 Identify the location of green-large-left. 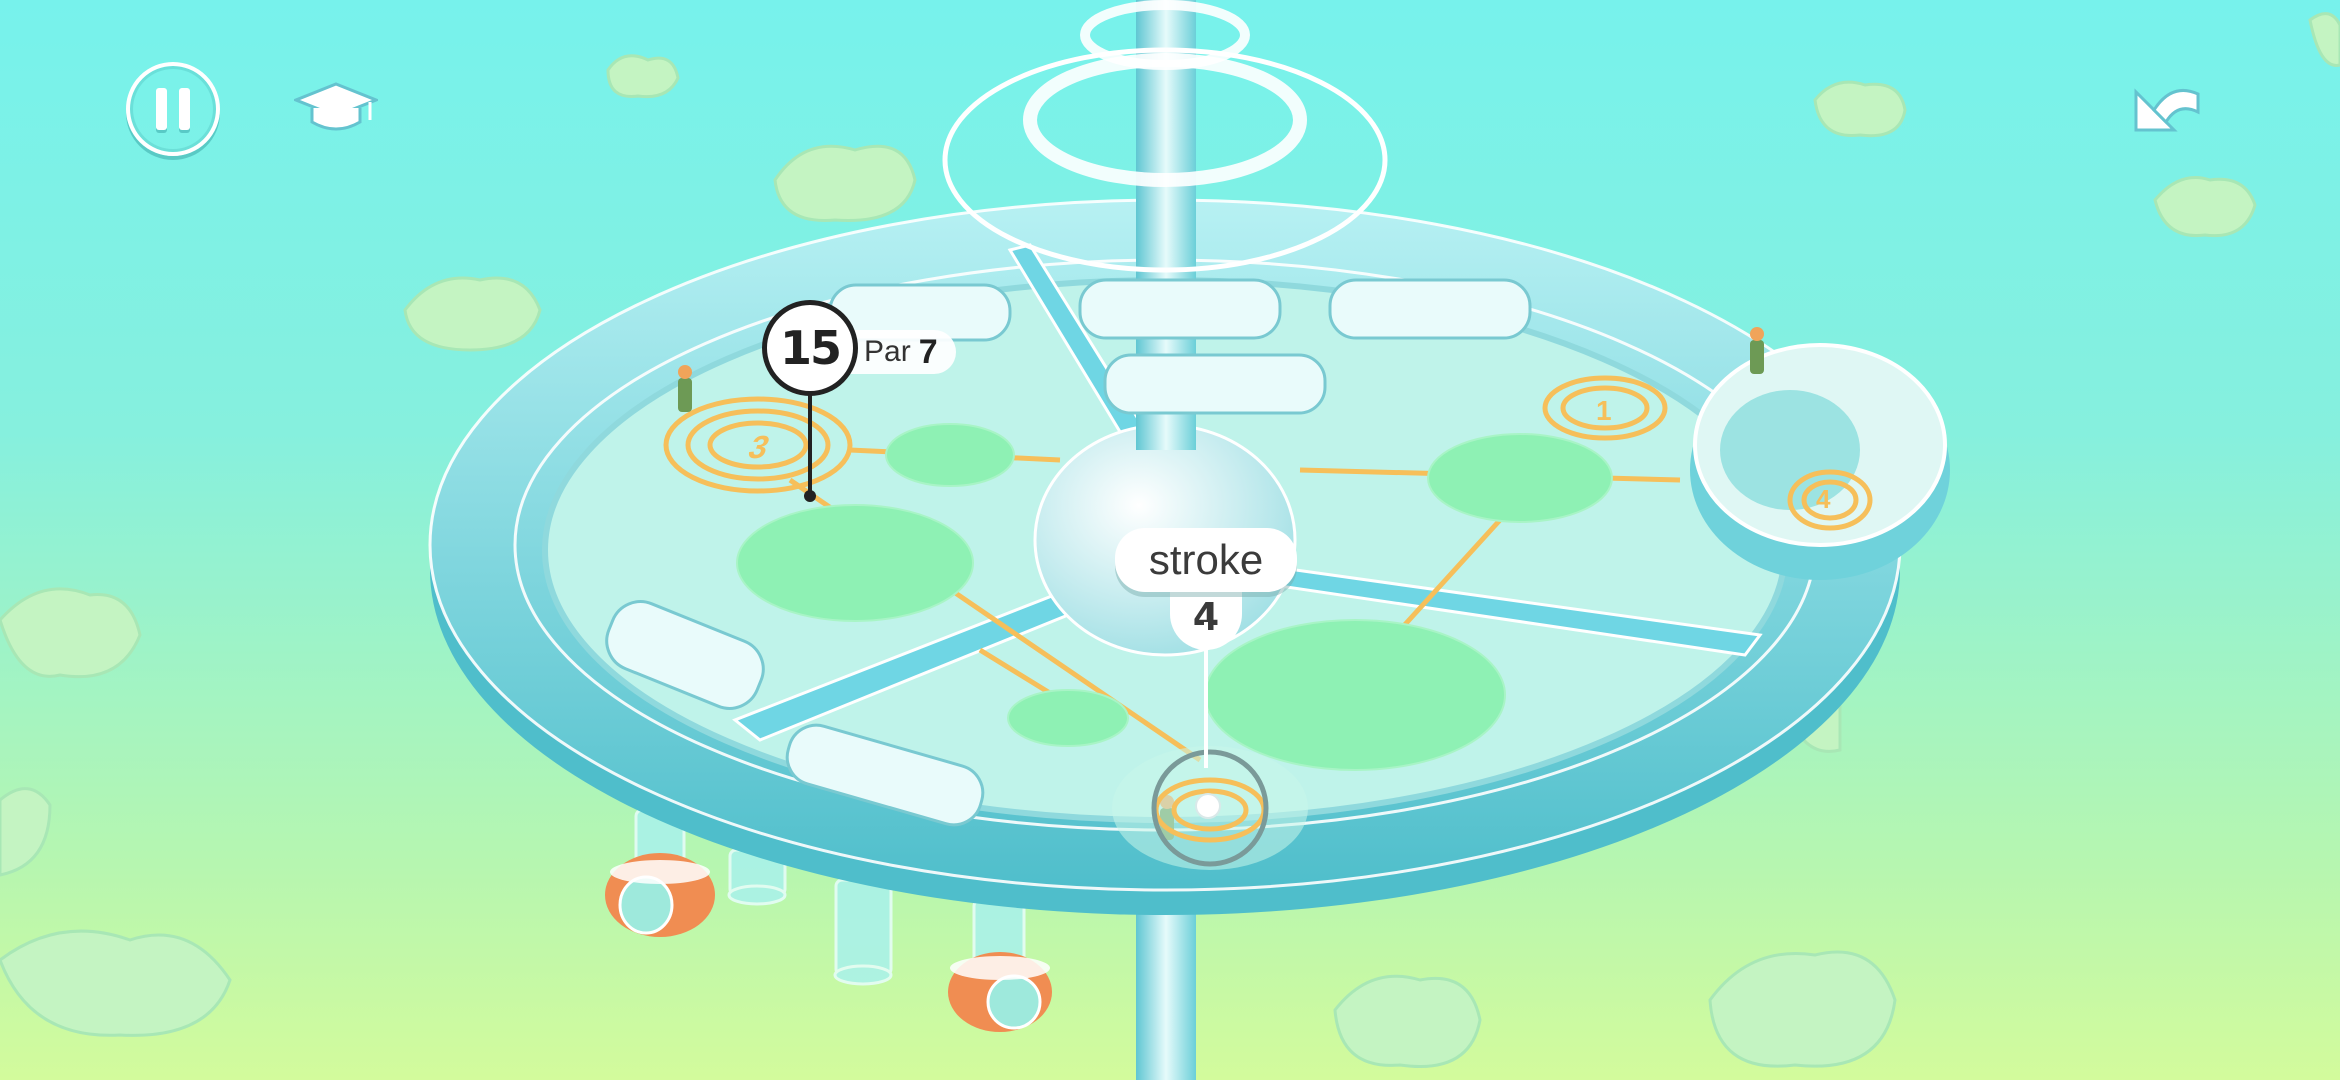
(855, 563).